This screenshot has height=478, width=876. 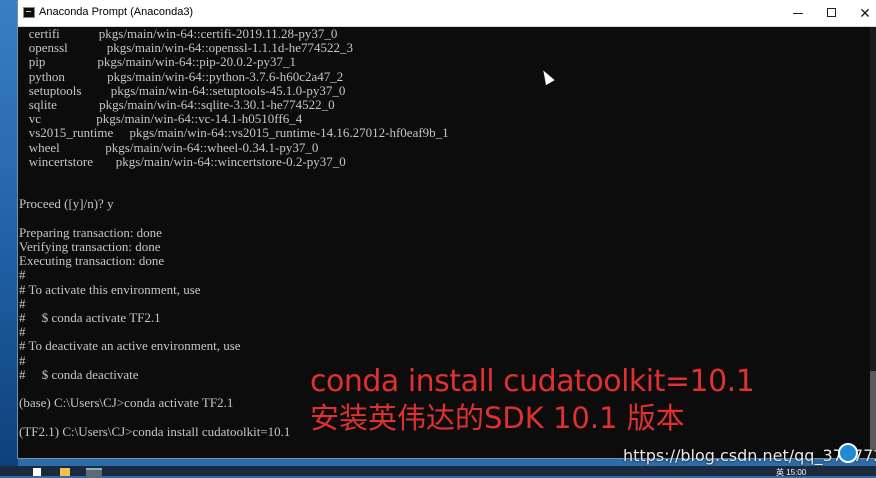 What do you see at coordinates (65, 472) in the screenshot?
I see `file-explorer-icon` at bounding box center [65, 472].